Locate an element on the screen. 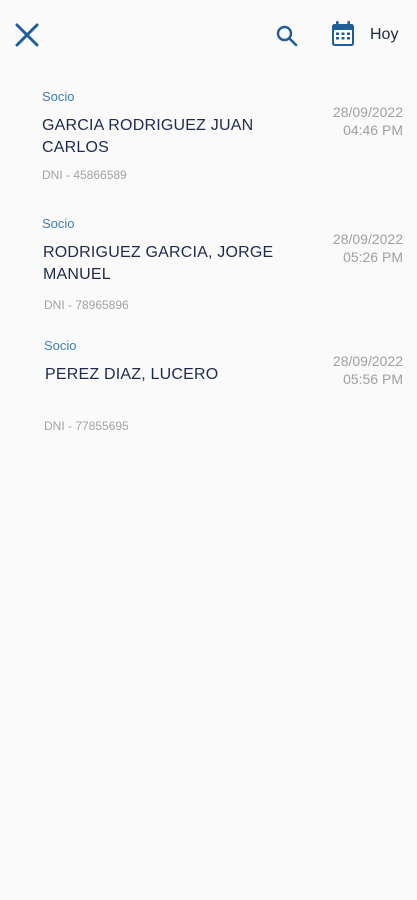  record-dni: DNI - 78965896 is located at coordinates (86, 305).